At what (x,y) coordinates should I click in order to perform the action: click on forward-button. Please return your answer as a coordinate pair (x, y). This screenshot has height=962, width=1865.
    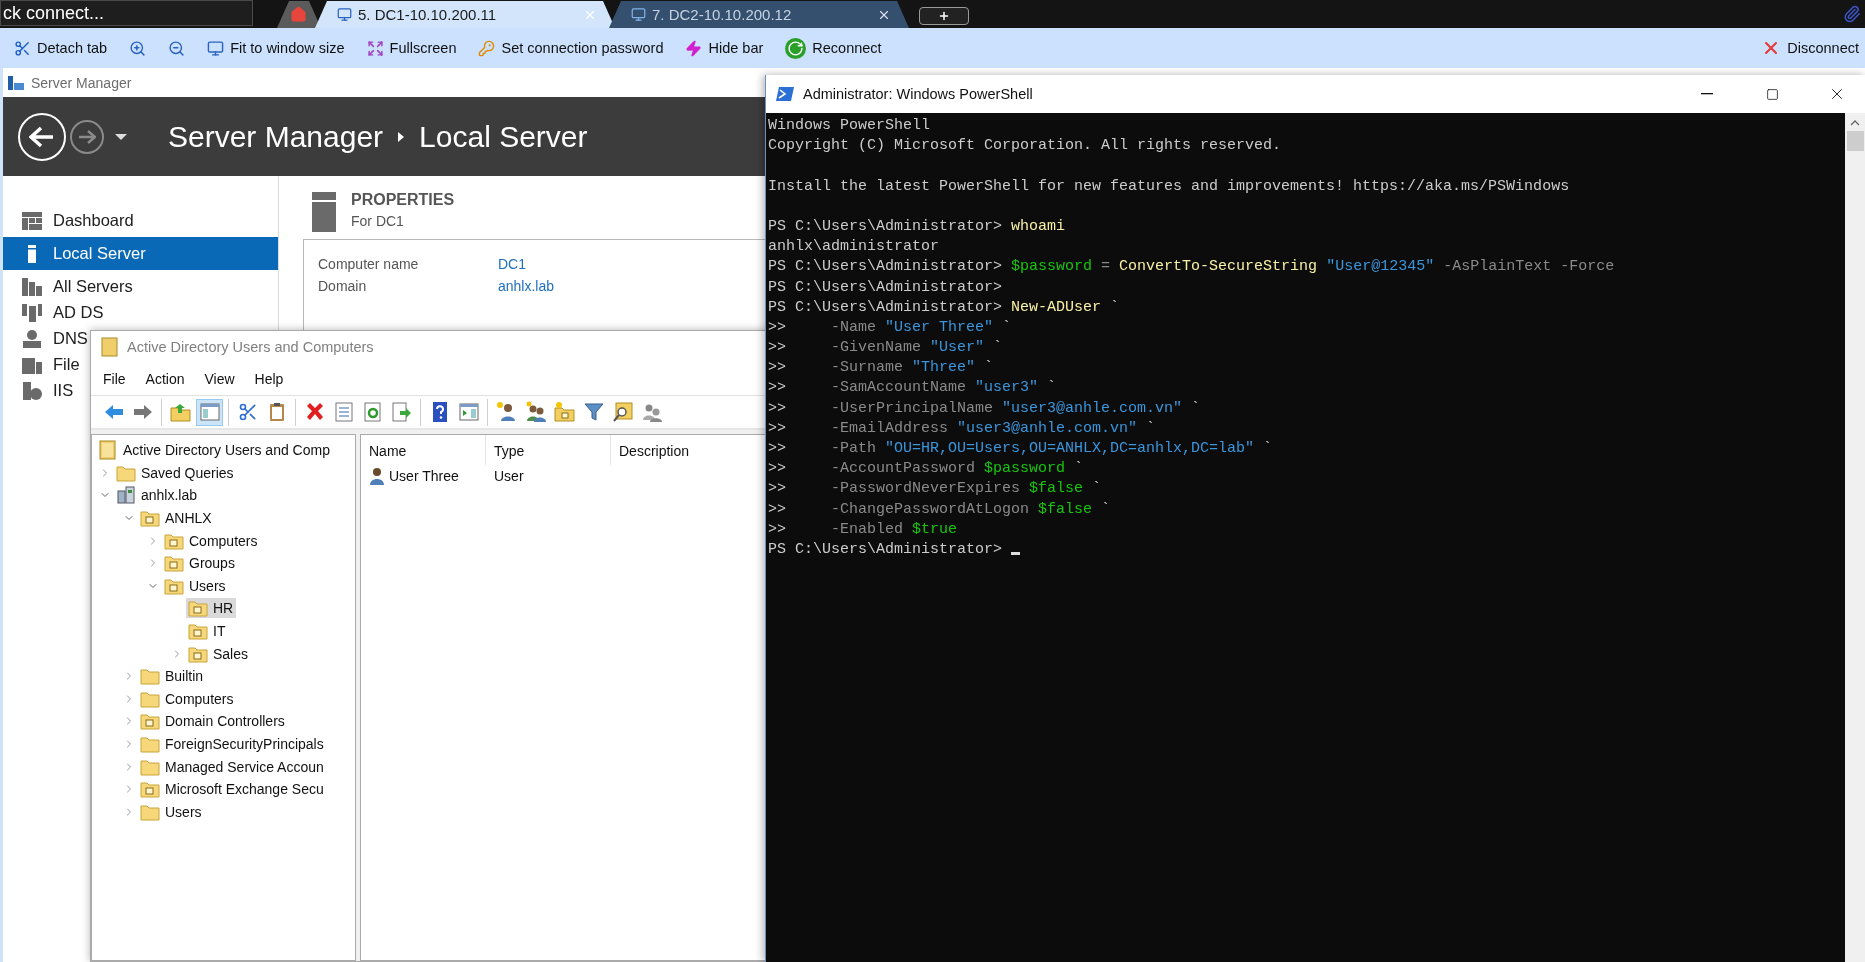
    Looking at the image, I should click on (87, 136).